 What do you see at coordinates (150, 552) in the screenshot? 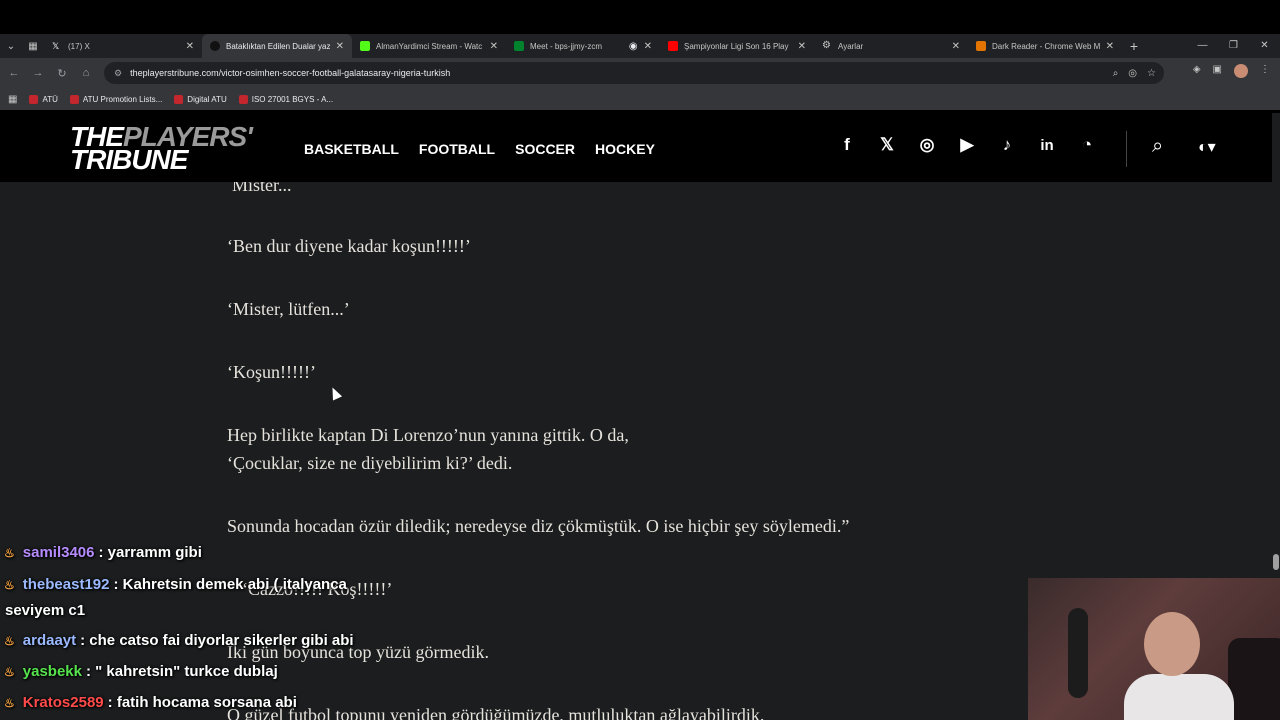
I see `chat-text: : yarramm gibi` at bounding box center [150, 552].